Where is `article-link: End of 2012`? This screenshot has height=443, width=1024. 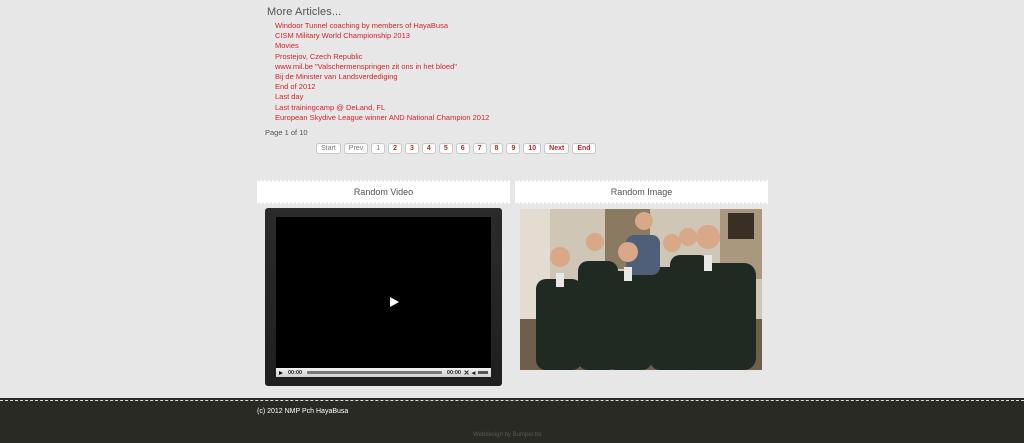
article-link: End of 2012 is located at coordinates (382, 87).